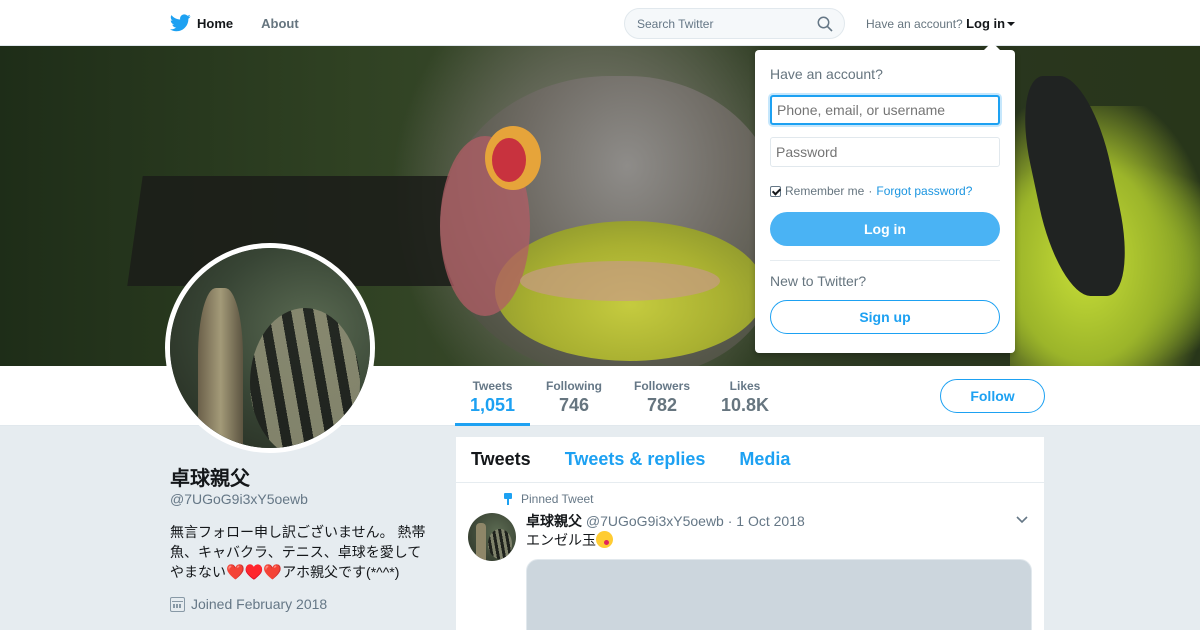 The image size is (1200, 630). I want to click on face-savoring-food-icon, so click(604, 539).